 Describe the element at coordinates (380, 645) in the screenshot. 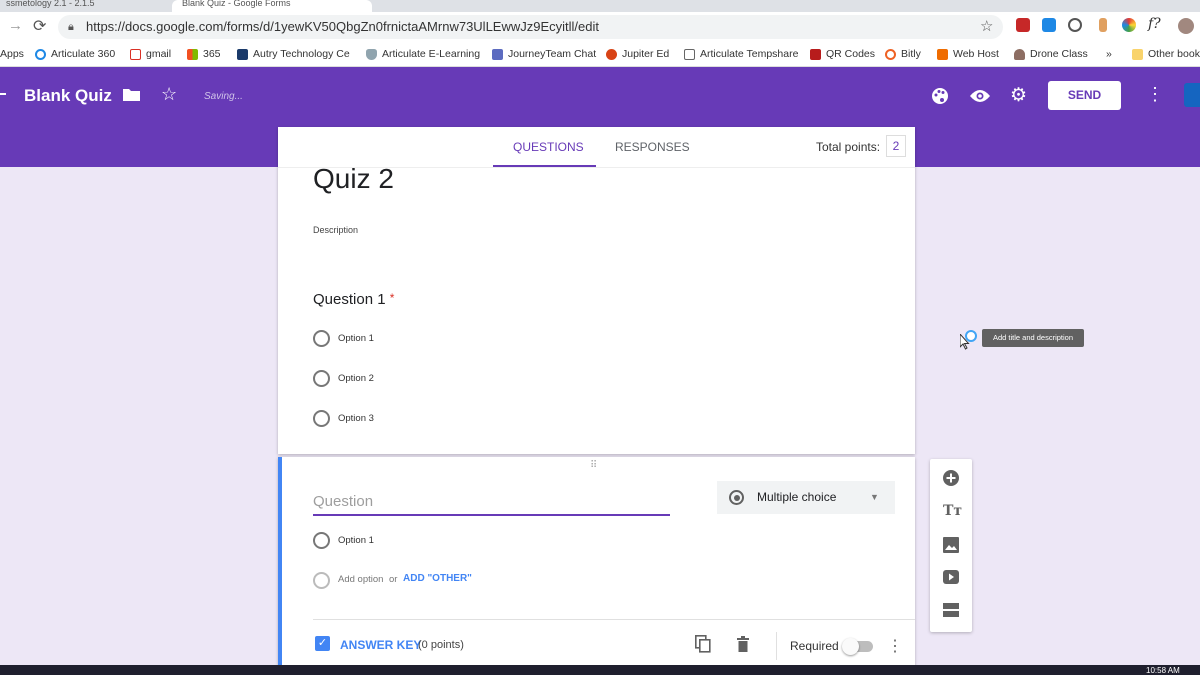

I see `answer-key-button: ANSWER KEY` at that location.